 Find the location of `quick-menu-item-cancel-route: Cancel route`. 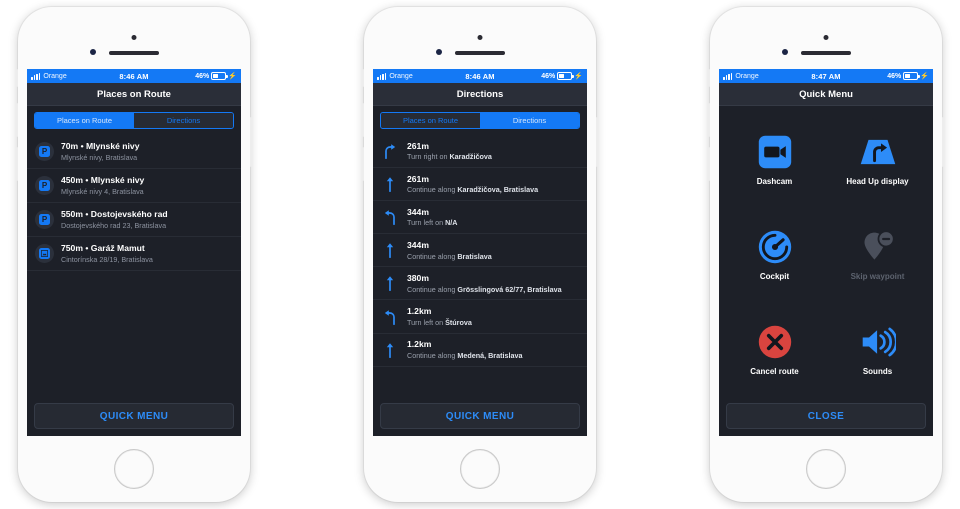

quick-menu-item-cancel-route: Cancel route is located at coordinates (774, 348).